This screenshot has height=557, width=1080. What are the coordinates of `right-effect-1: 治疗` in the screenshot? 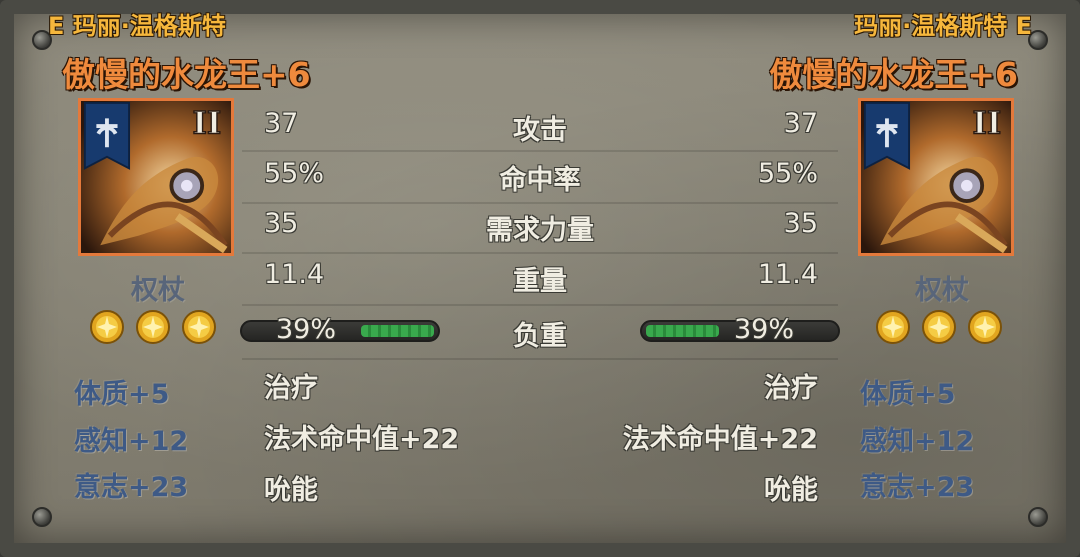 It's located at (791, 388).